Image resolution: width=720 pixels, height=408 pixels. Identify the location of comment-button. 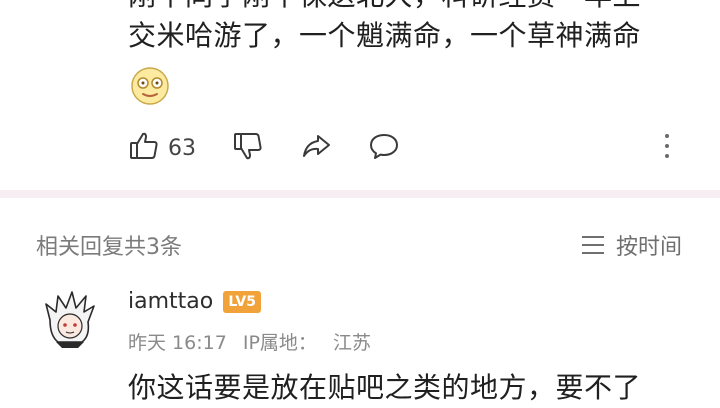
(384, 148).